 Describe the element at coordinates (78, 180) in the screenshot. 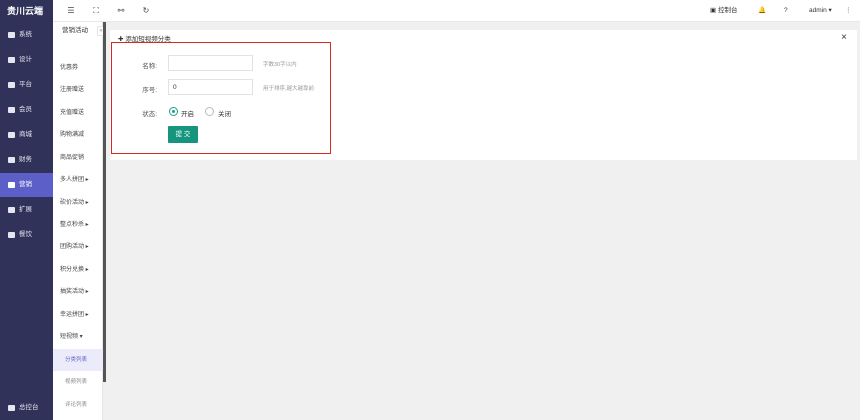

I see `sub-nav-item: 多人拼团 ▸` at that location.